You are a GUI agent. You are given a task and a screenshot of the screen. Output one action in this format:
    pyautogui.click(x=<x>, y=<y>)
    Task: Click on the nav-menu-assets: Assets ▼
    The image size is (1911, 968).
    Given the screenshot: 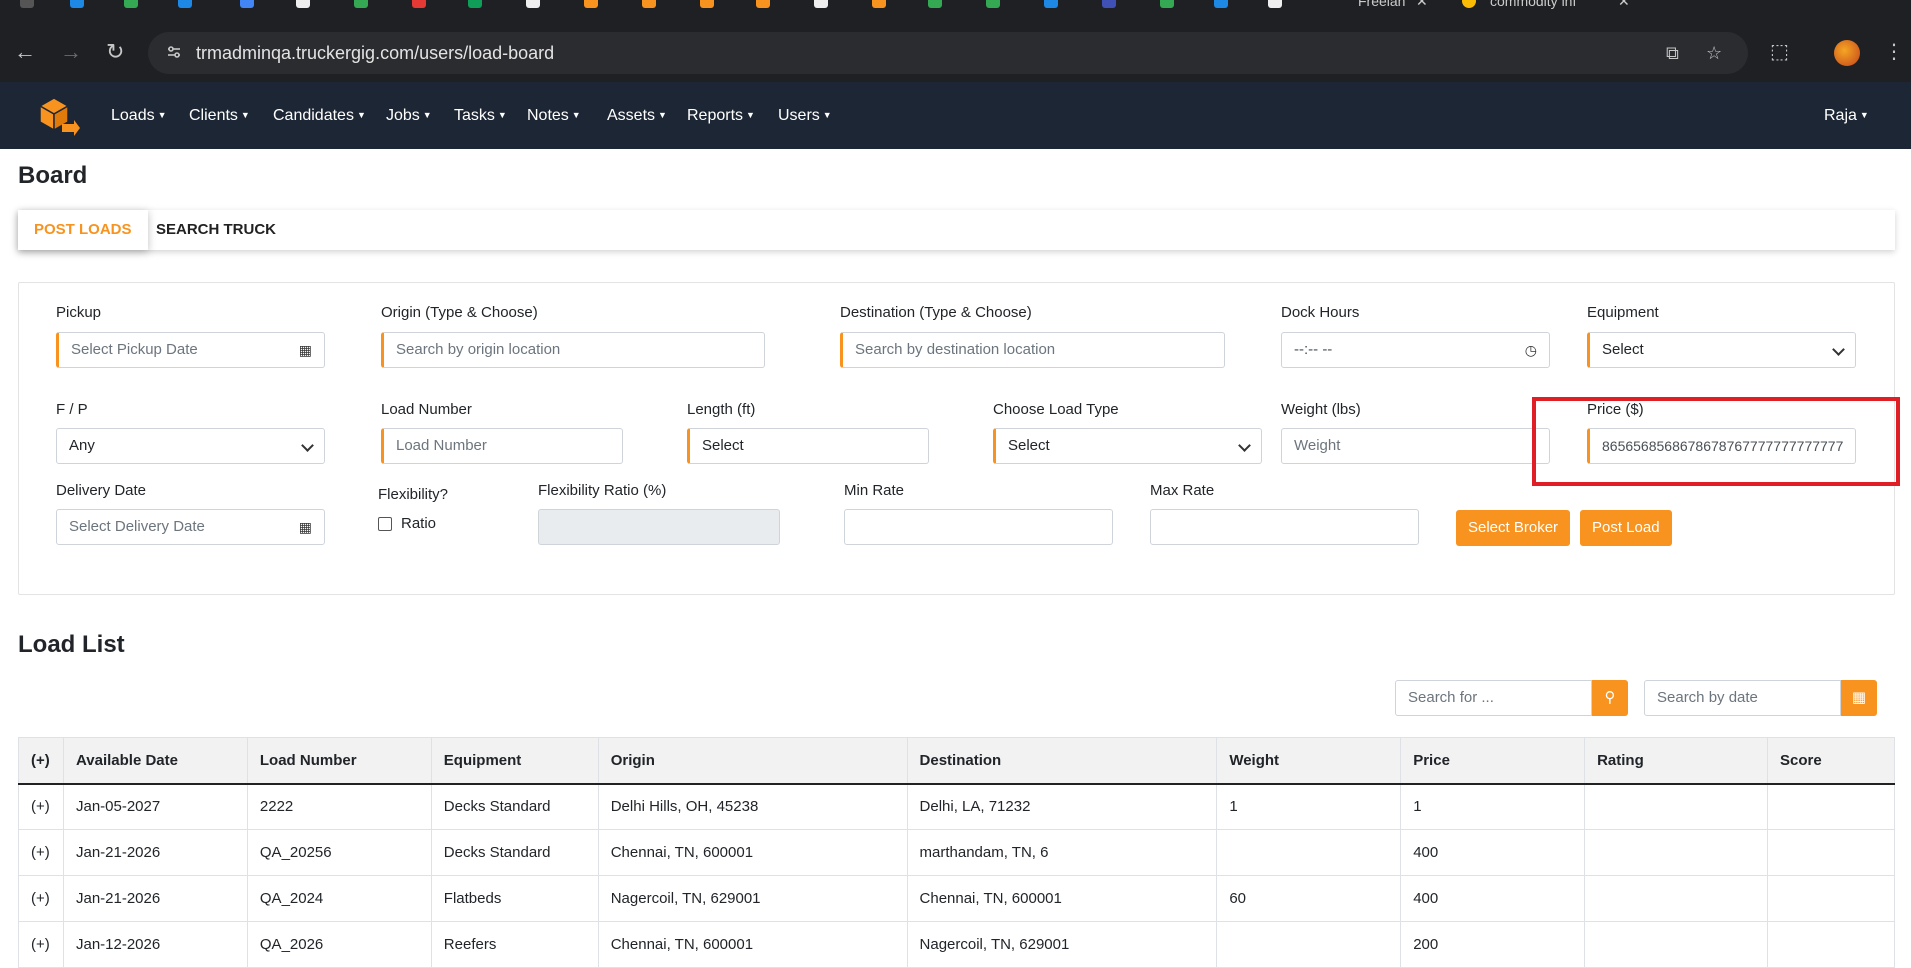 What is the action you would take?
    pyautogui.click(x=637, y=115)
    